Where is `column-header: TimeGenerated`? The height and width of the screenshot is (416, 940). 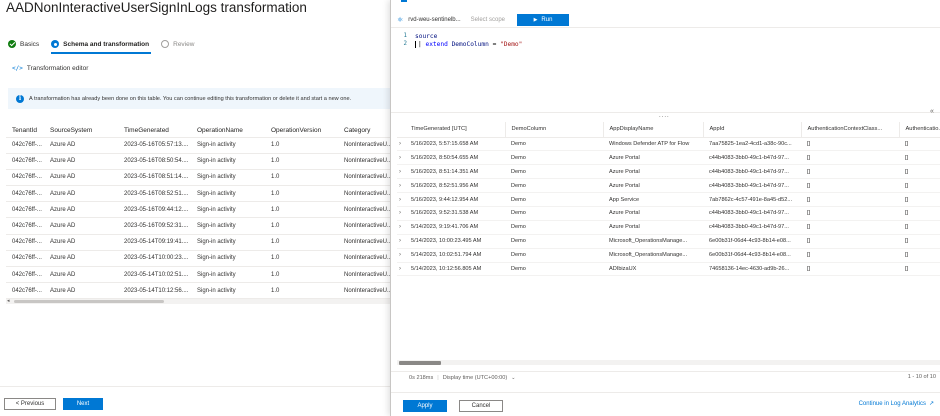 column-header: TimeGenerated is located at coordinates (154, 130).